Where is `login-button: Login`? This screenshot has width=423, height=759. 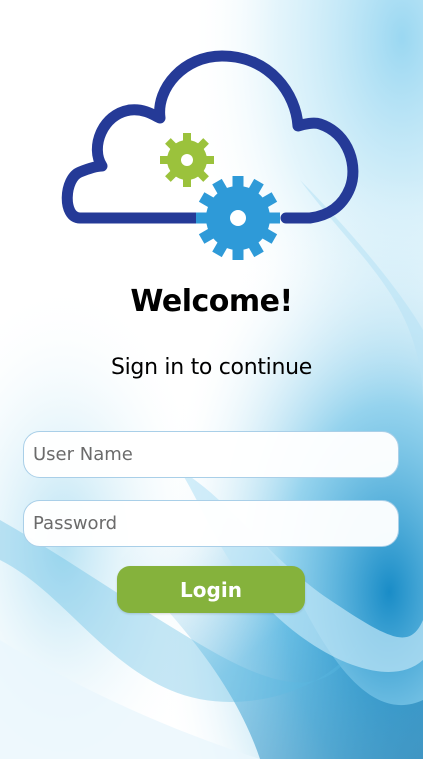
login-button: Login is located at coordinates (211, 589).